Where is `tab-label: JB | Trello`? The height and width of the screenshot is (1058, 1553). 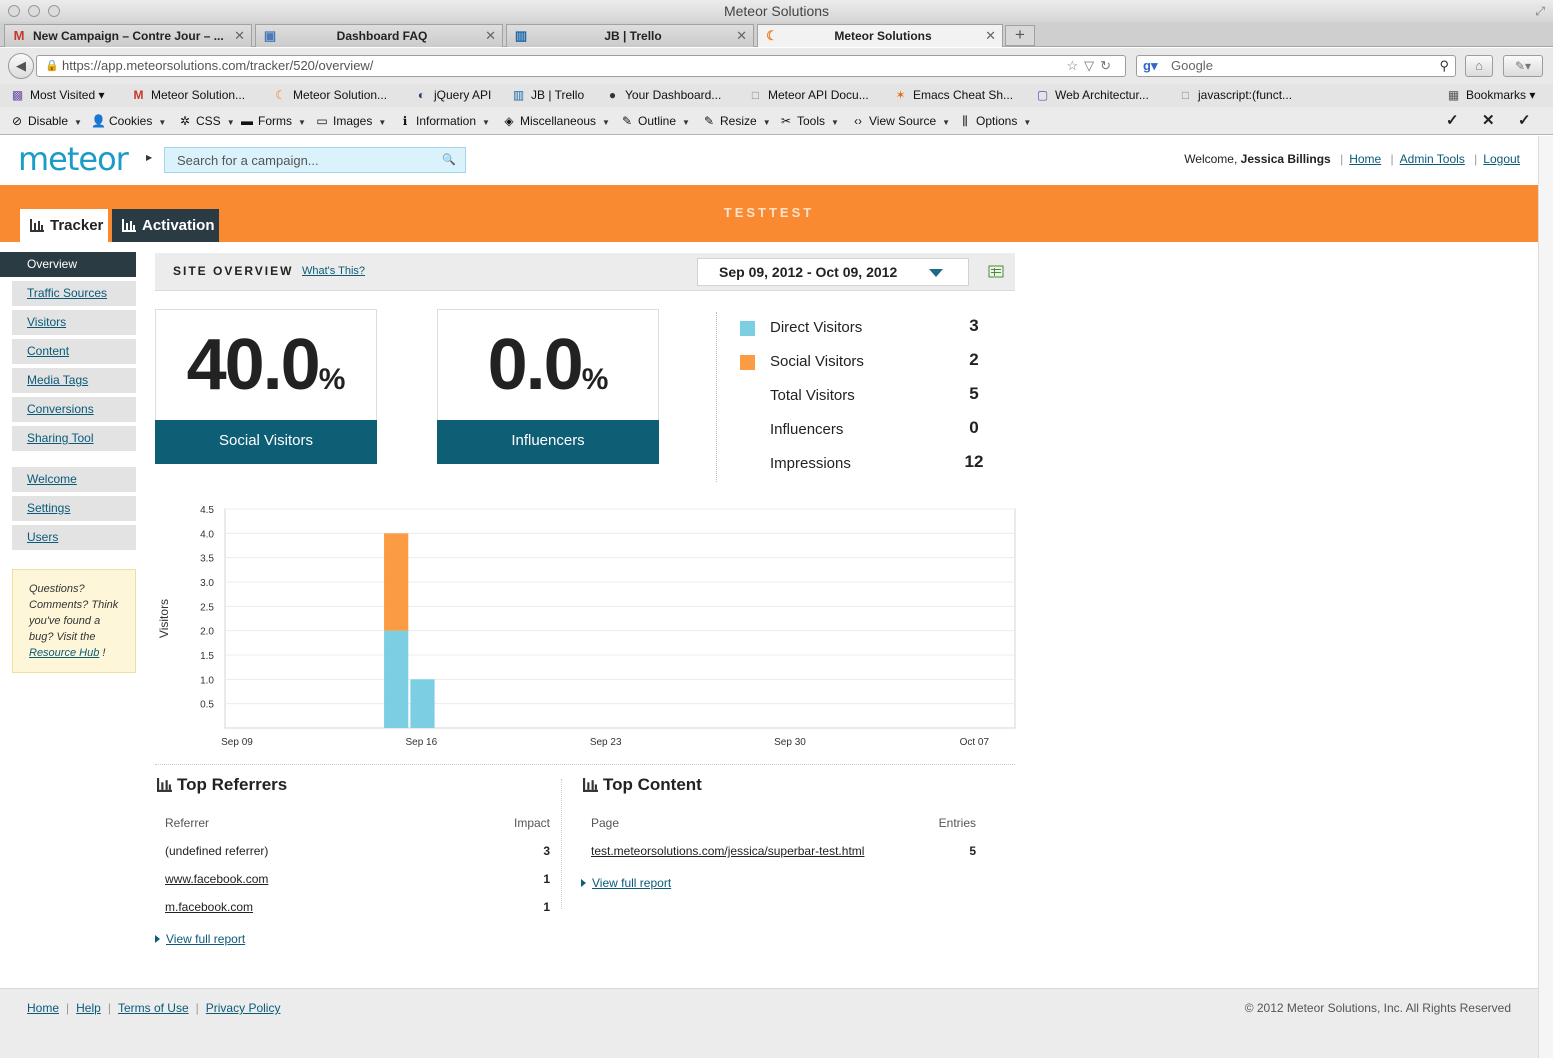 tab-label: JB | Trello is located at coordinates (633, 36).